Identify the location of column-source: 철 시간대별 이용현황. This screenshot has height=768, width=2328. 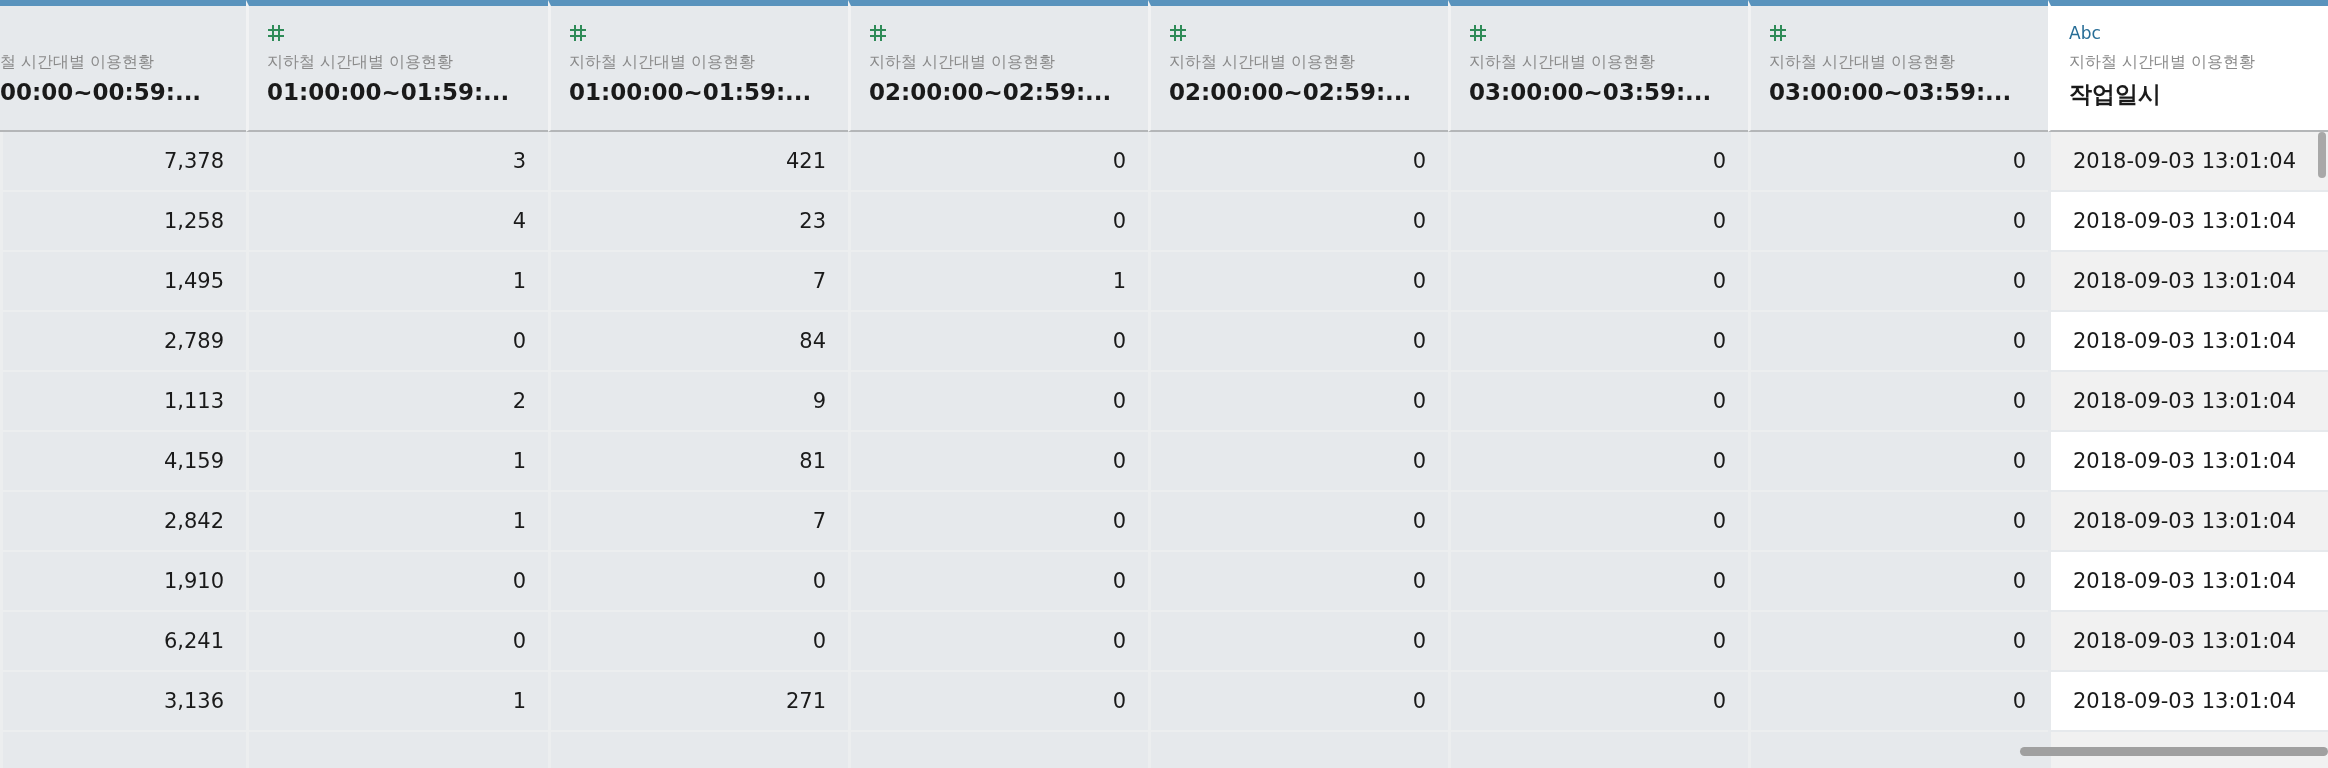
(78, 62).